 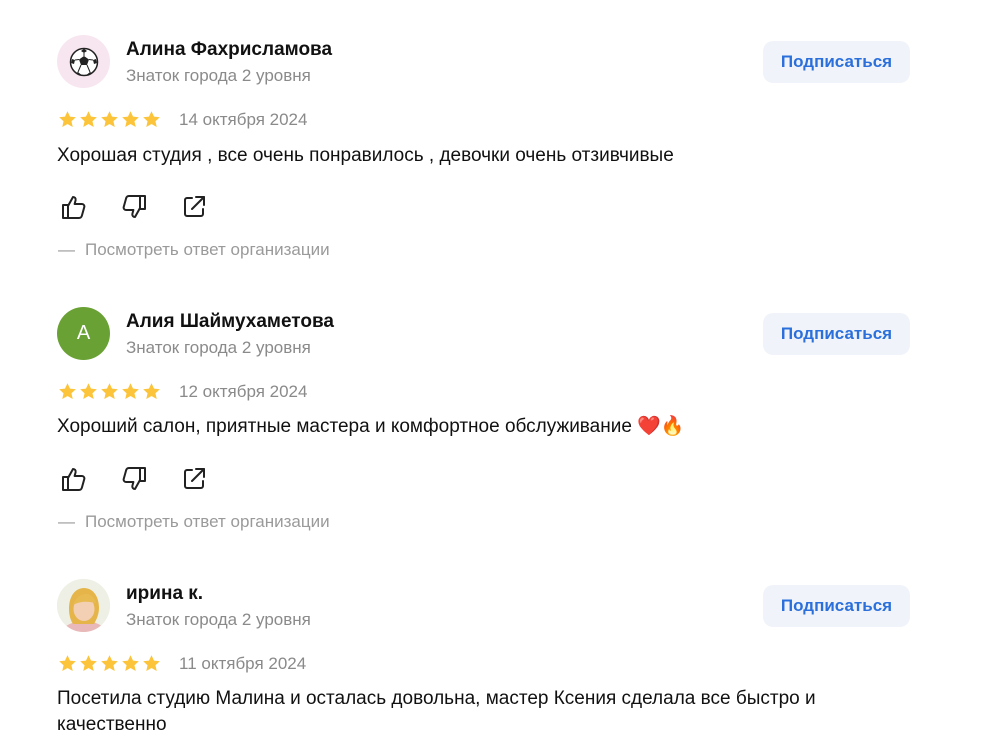 I want to click on author-name: Алия Шаймухаметова, so click(x=230, y=322).